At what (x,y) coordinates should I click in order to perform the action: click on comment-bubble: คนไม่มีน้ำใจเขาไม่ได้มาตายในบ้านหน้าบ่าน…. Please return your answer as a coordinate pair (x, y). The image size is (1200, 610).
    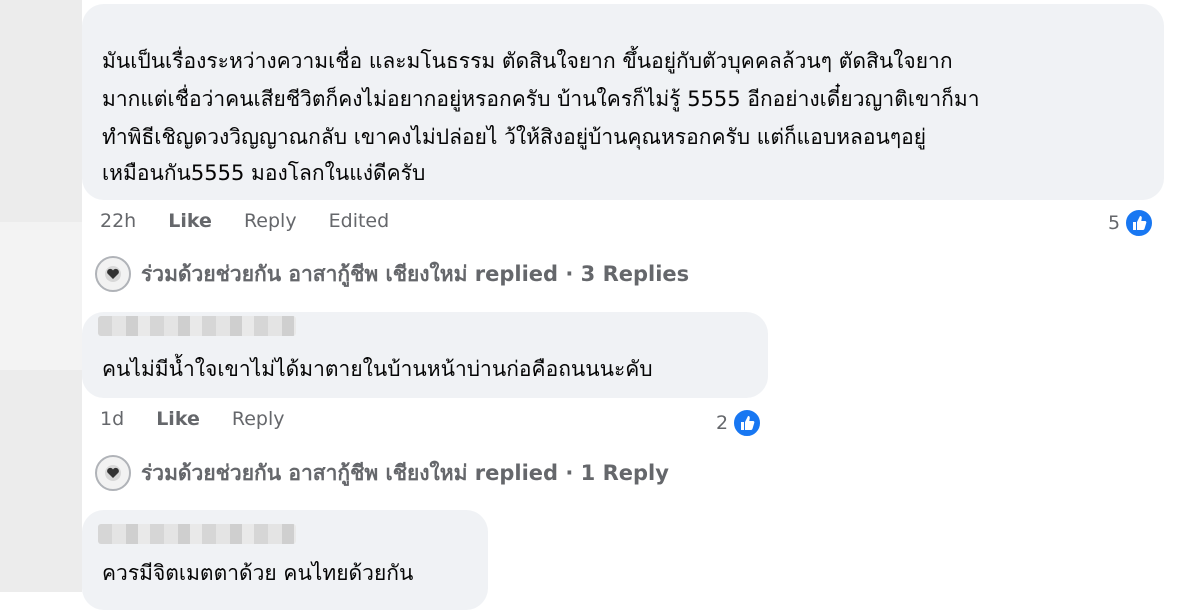
    Looking at the image, I should click on (425, 355).